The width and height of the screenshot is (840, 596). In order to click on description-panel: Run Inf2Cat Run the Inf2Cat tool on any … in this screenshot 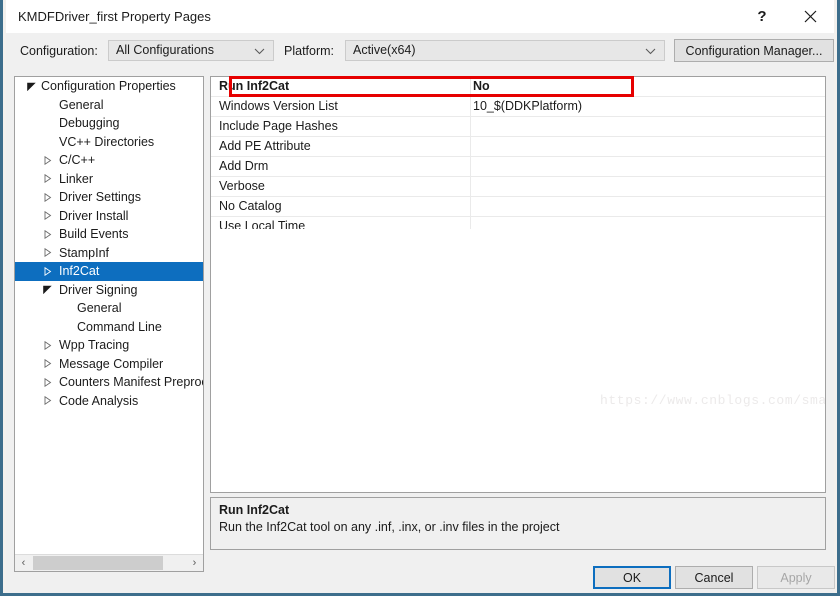, I will do `click(518, 523)`.